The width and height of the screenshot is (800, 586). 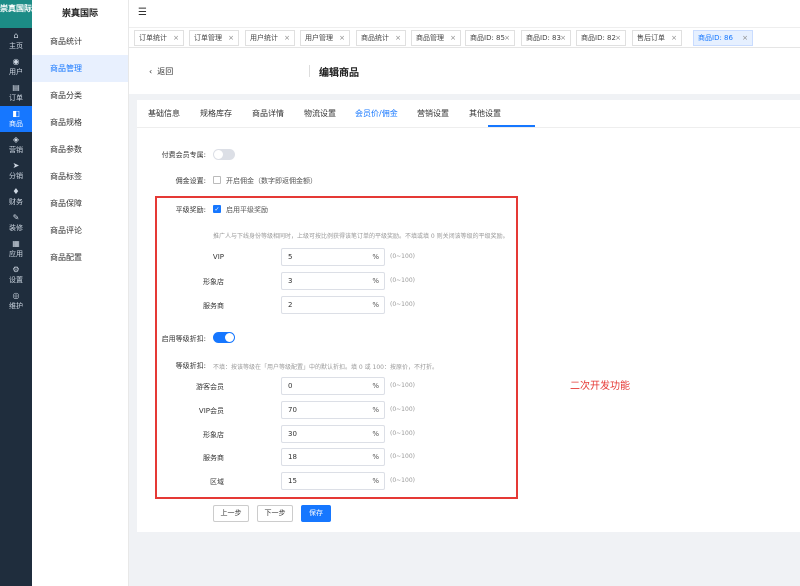 What do you see at coordinates (339, 73) in the screenshot?
I see `page-title: 编辑商品` at bounding box center [339, 73].